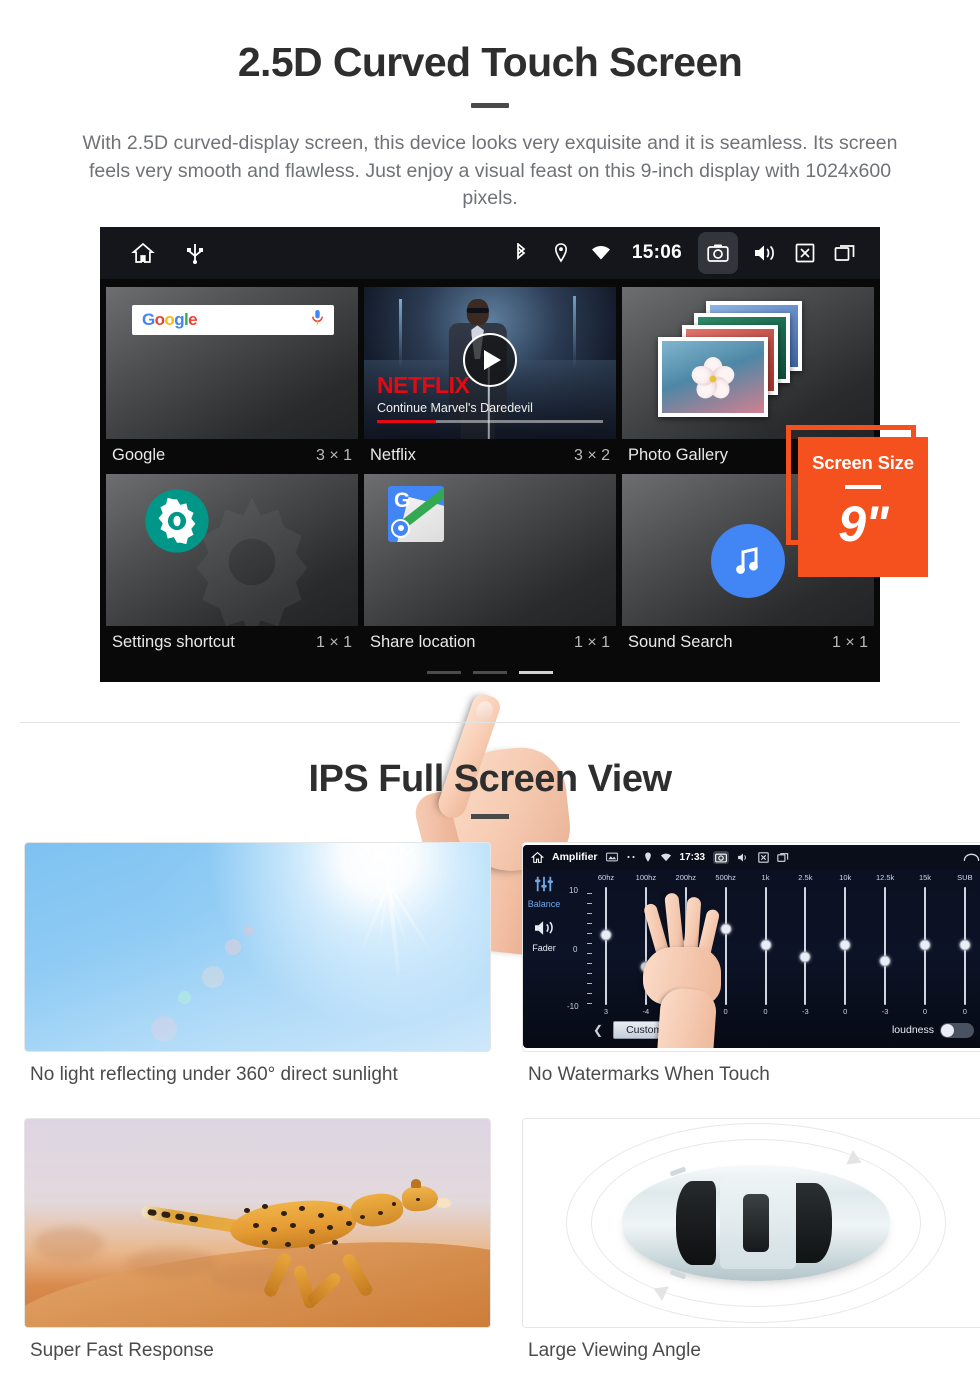  What do you see at coordinates (773, 877) in the screenshot?
I see `frequency-band-labels: 60hz 100hz 200hz 500hz 1k 2.5k 10k 12.5k` at bounding box center [773, 877].